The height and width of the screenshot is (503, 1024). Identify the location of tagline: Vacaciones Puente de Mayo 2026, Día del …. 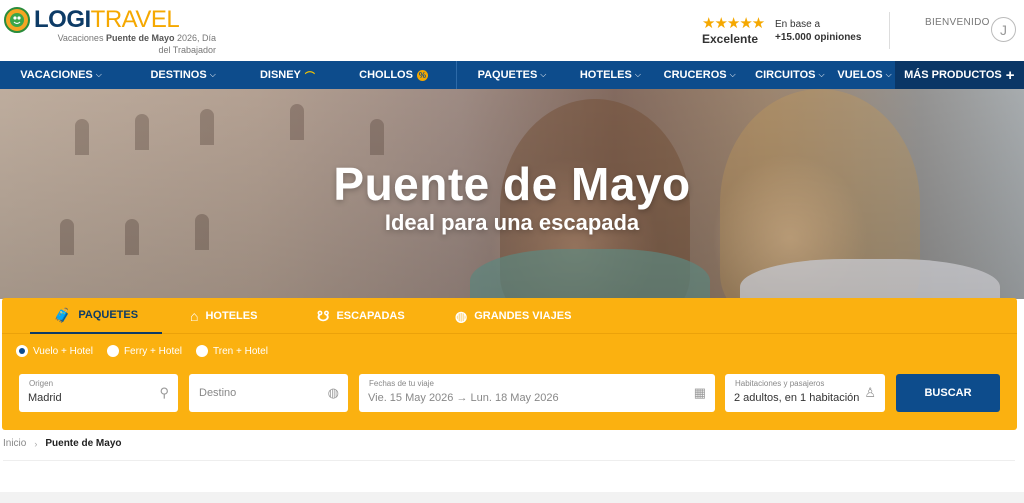
(136, 44).